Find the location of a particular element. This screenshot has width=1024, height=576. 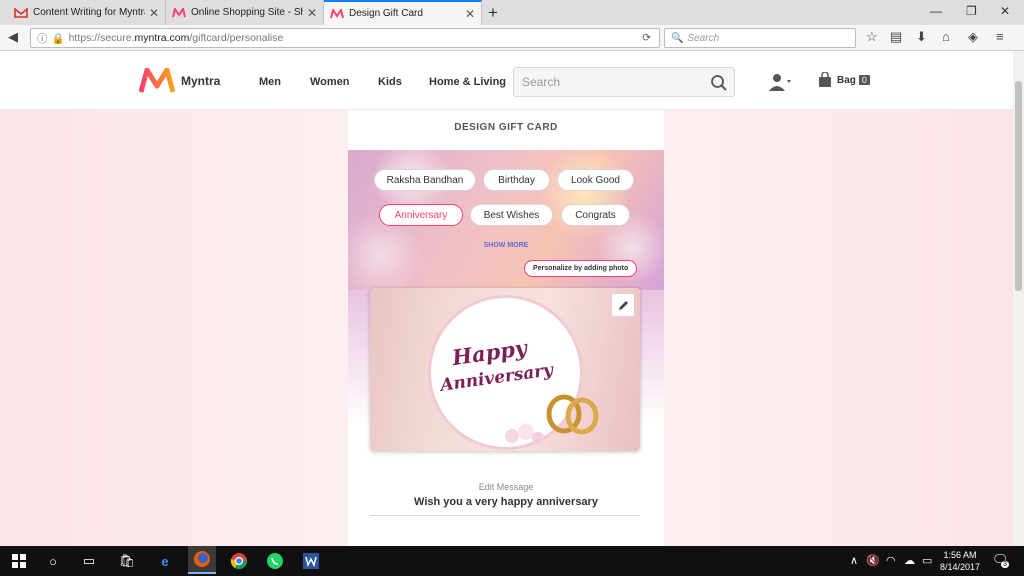

personalize-tooltip: Personalize by adding photo is located at coordinates (581, 268).